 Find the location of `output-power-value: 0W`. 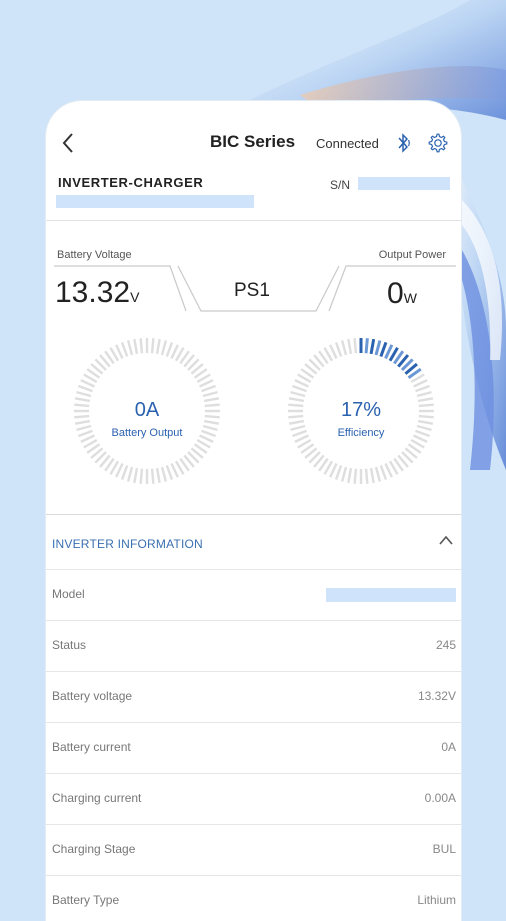

output-power-value: 0W is located at coordinates (402, 293).